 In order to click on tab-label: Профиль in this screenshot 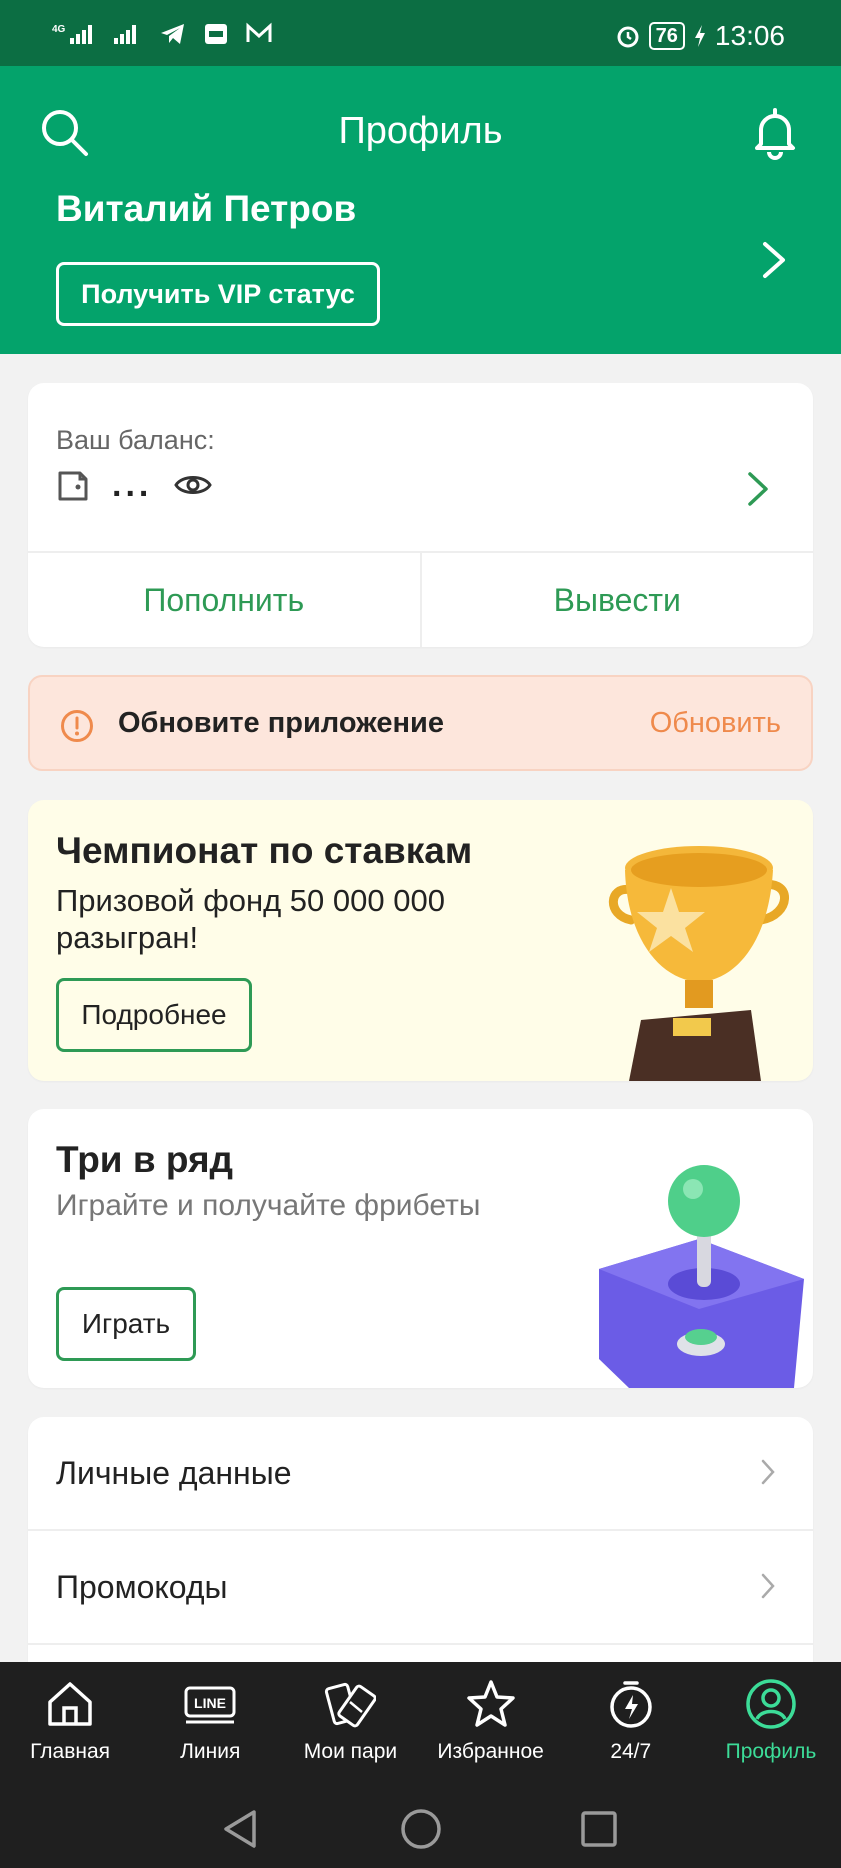, I will do `click(771, 1751)`.